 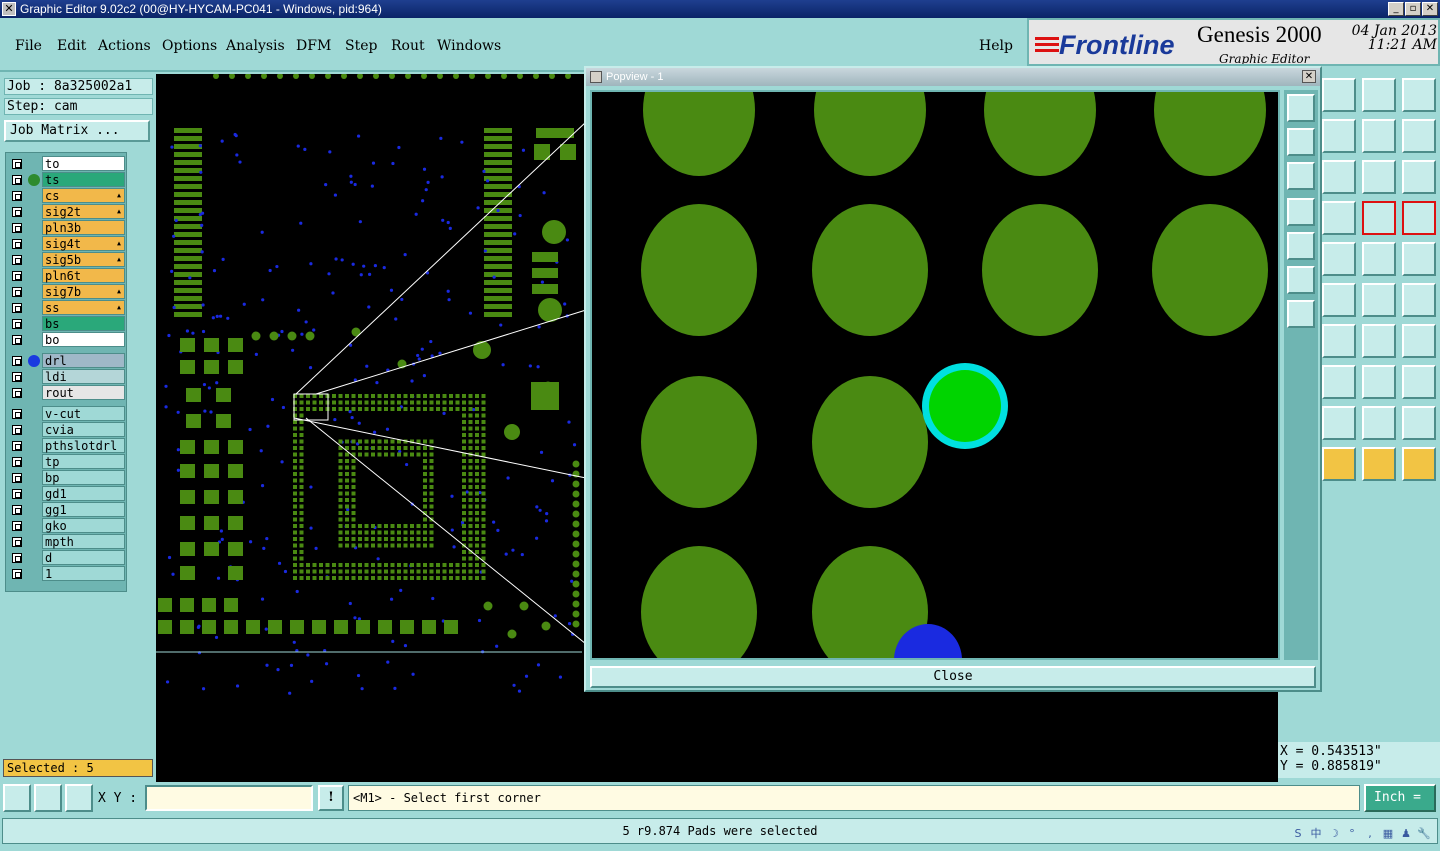 I want to click on minimize-button: _, so click(x=1396, y=9).